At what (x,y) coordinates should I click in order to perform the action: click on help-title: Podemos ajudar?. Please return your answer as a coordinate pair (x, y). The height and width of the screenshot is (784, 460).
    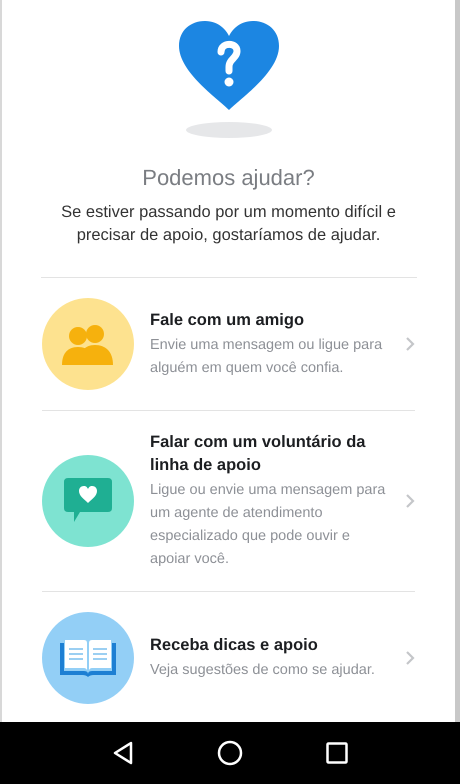
    Looking at the image, I should click on (228, 178).